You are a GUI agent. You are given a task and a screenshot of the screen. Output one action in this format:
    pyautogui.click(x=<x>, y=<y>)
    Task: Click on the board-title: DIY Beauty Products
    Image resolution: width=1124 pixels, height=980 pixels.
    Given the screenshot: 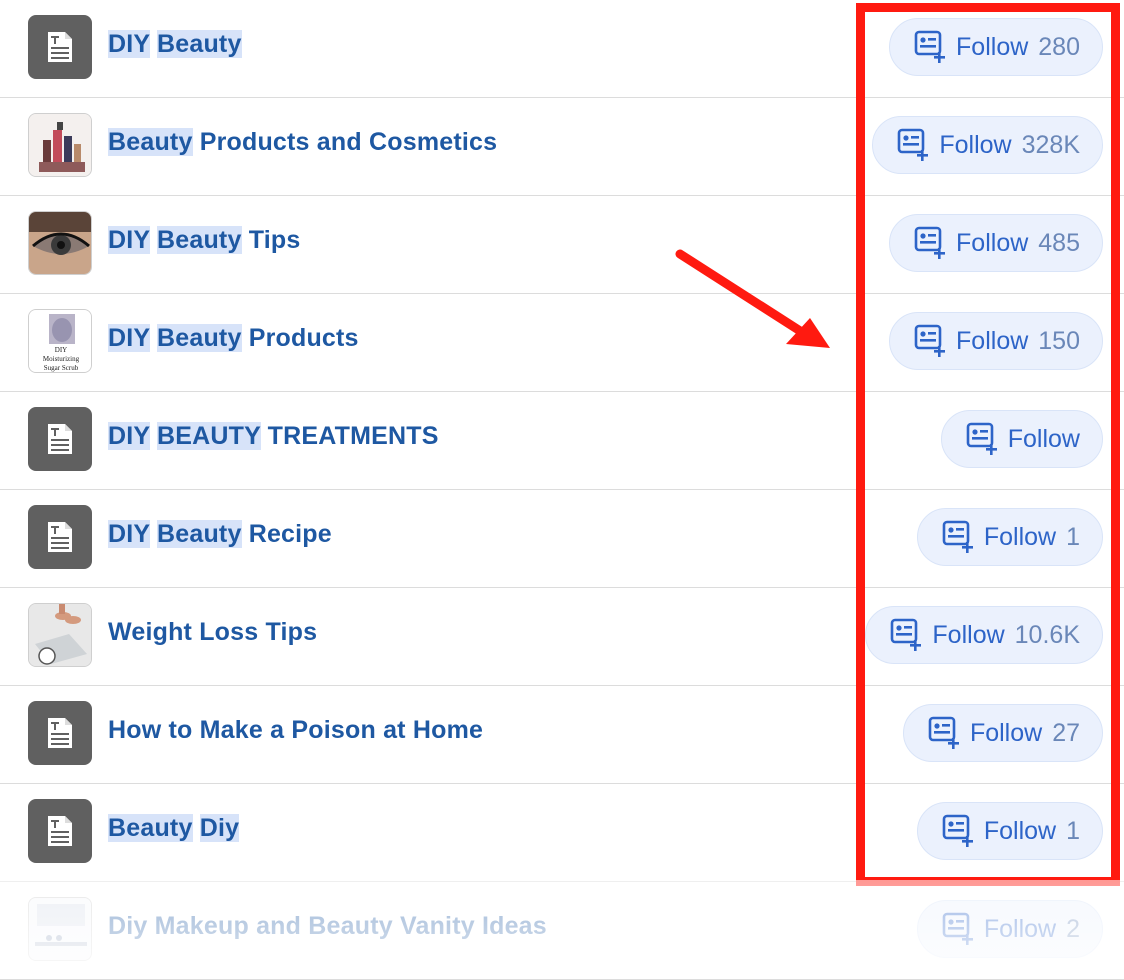 What is the action you would take?
    pyautogui.click(x=233, y=338)
    